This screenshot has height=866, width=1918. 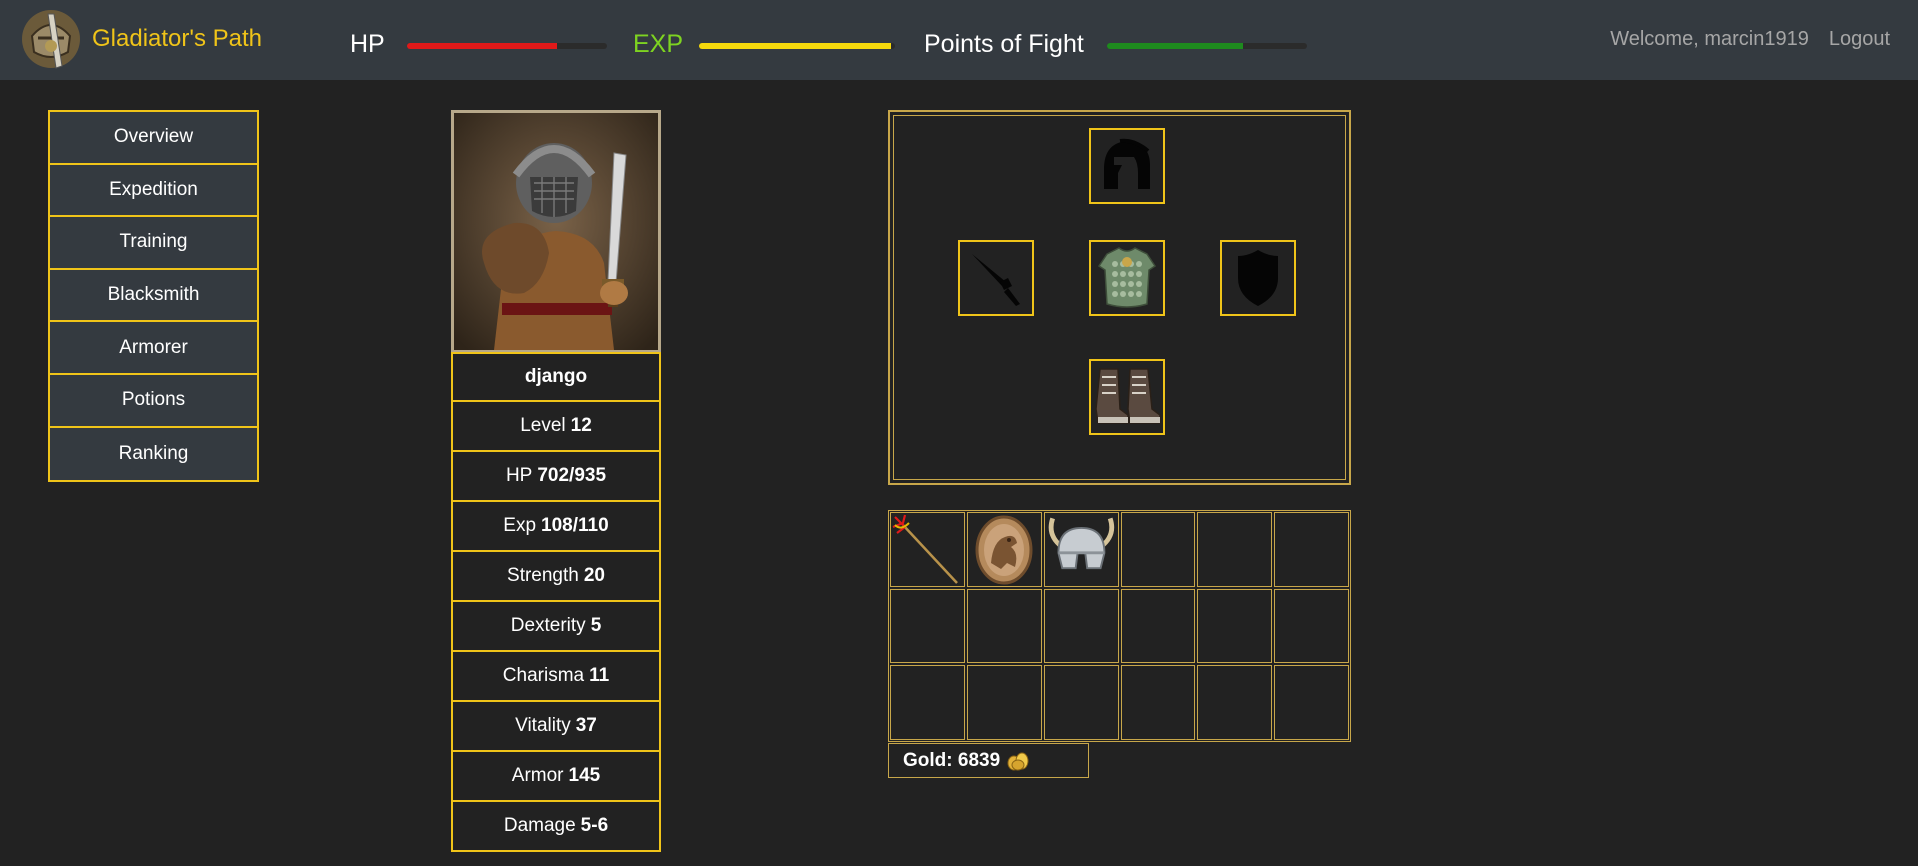 I want to click on stat-label: Level, so click(x=543, y=425).